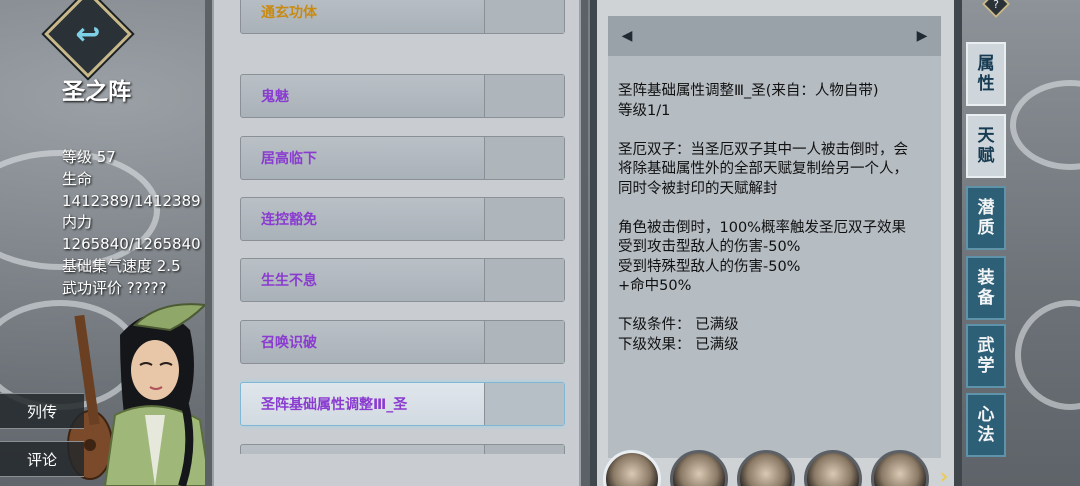 The image size is (1080, 486). I want to click on stat-speed: 基础集气速度 2.5, so click(121, 265).